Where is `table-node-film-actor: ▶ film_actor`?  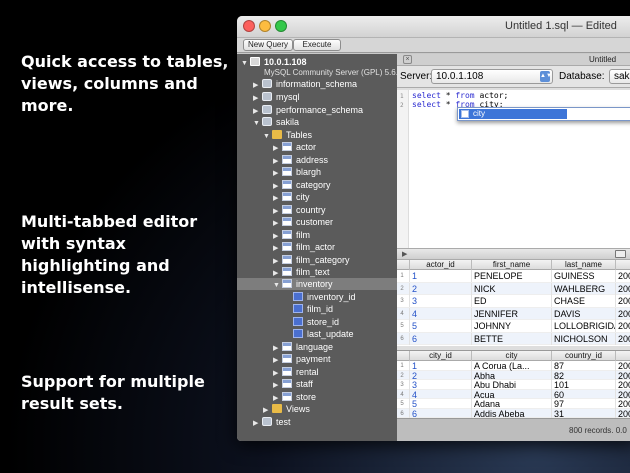 table-node-film-actor: ▶ film_actor is located at coordinates (304, 247).